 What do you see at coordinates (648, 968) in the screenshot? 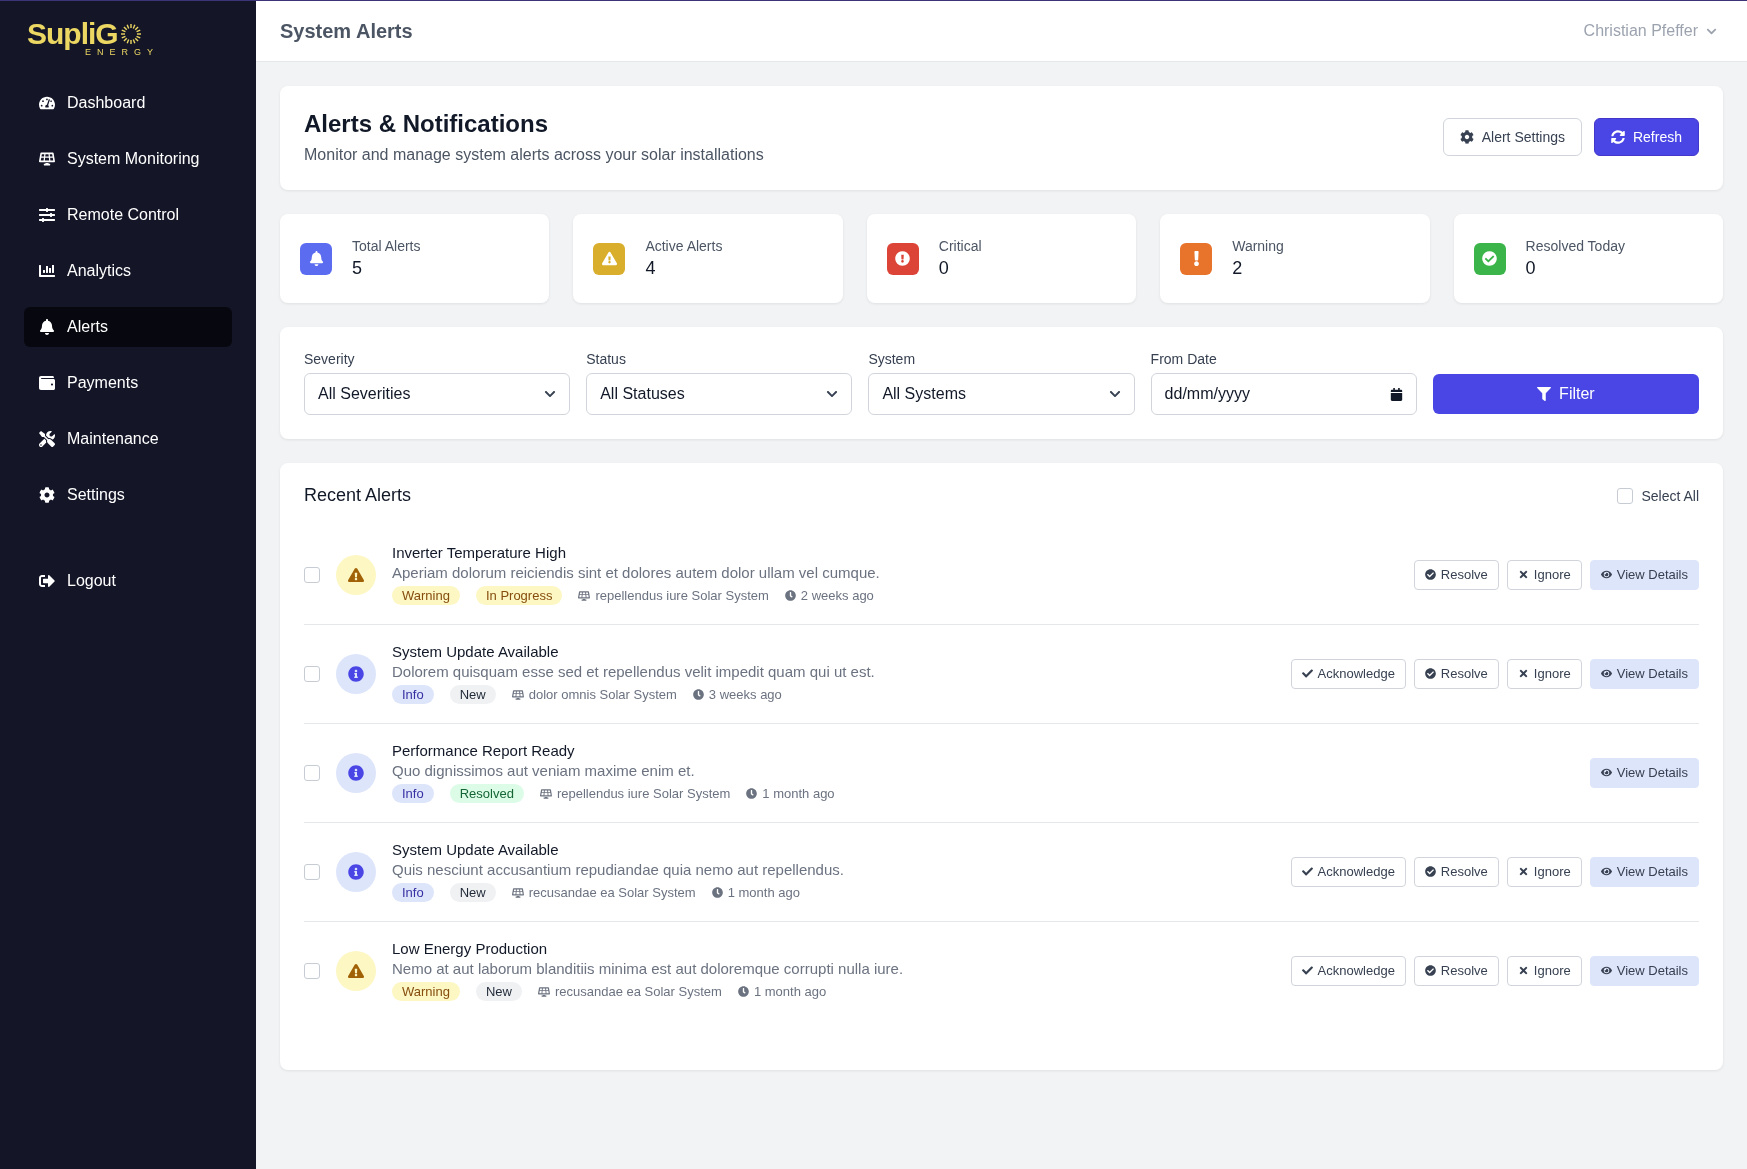
I see `alert-description: Nemo at aut laborum blanditiis minima est aut doloremque corrupti nulla iure.` at bounding box center [648, 968].